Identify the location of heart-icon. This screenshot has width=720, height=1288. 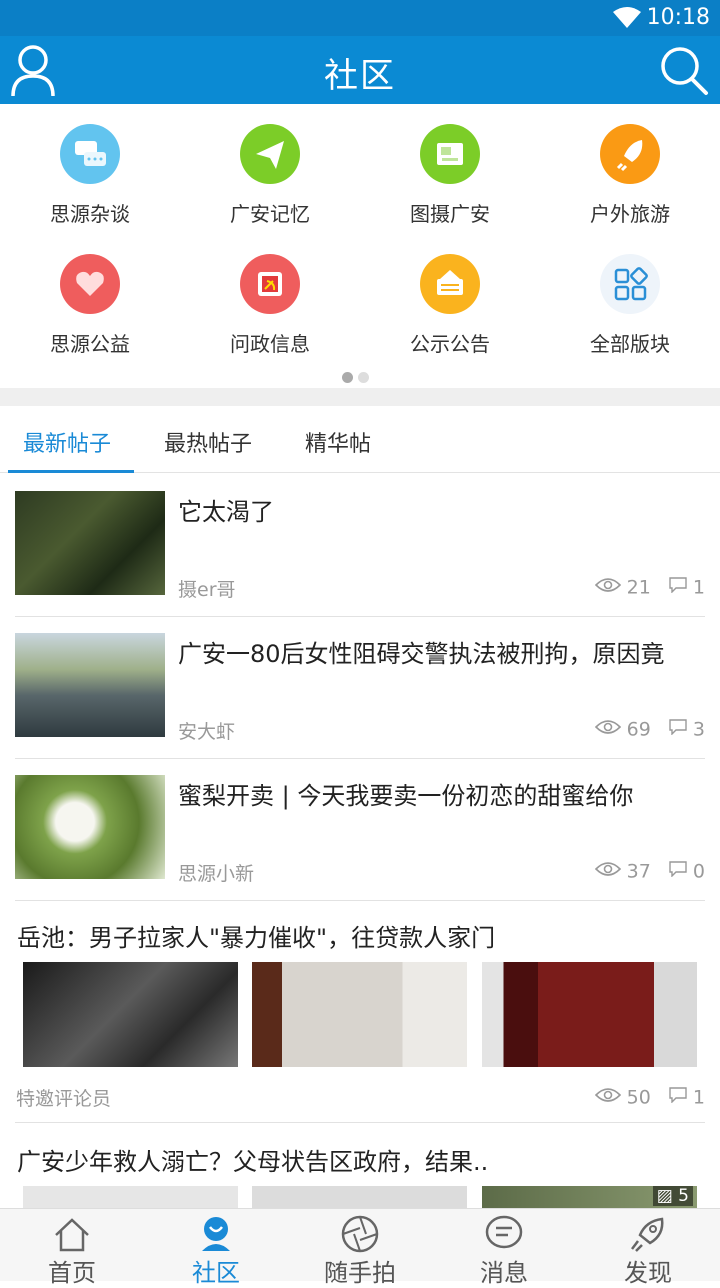
(90, 284).